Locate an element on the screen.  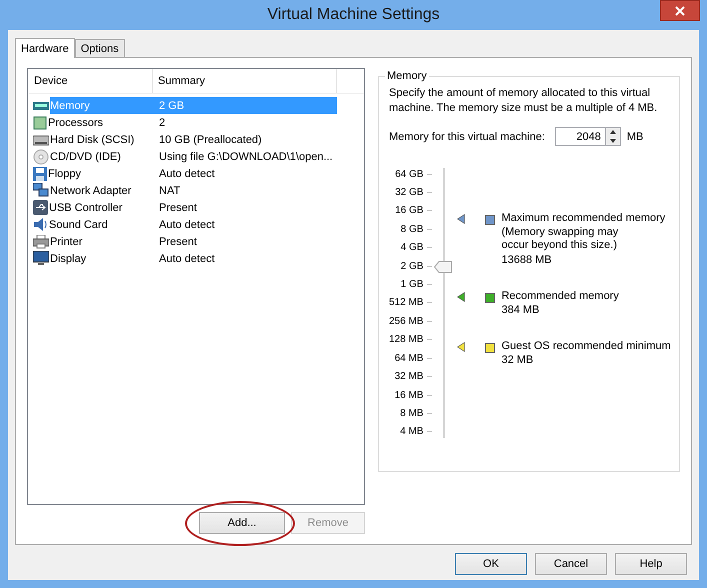
memory-chip-icon is located at coordinates (41, 105).